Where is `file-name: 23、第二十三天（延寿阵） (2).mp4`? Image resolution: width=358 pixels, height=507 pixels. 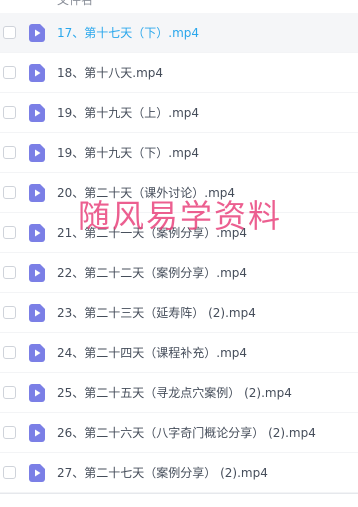 file-name: 23、第二十三天（延寿阵） (2).mp4 is located at coordinates (156, 313).